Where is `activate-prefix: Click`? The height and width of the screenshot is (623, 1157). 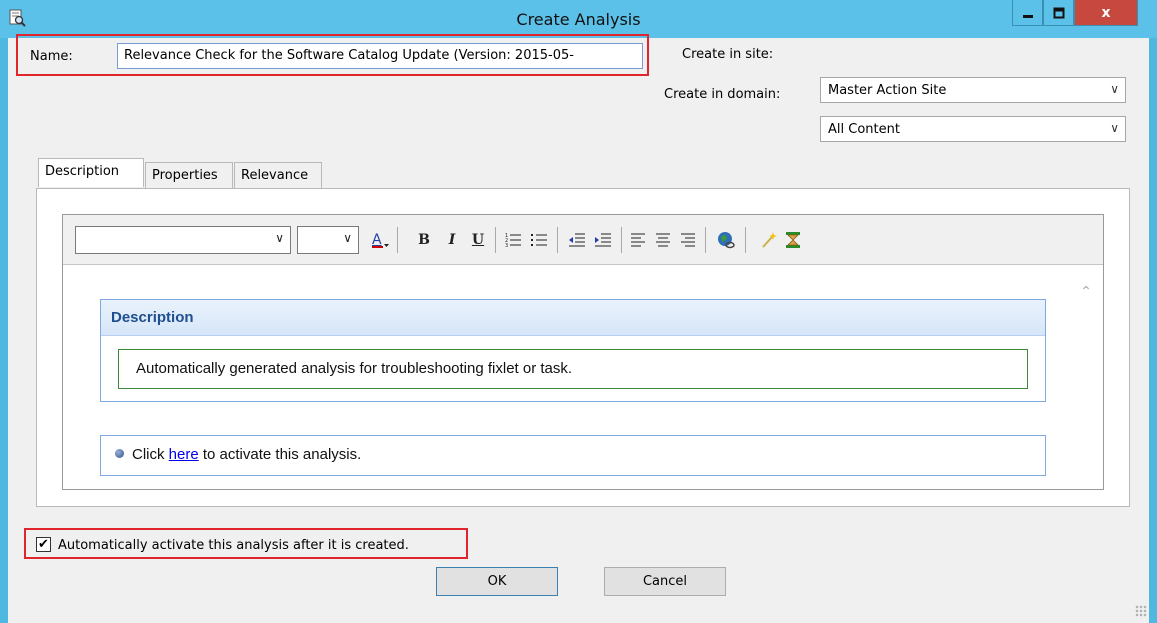
activate-prefix: Click is located at coordinates (150, 454).